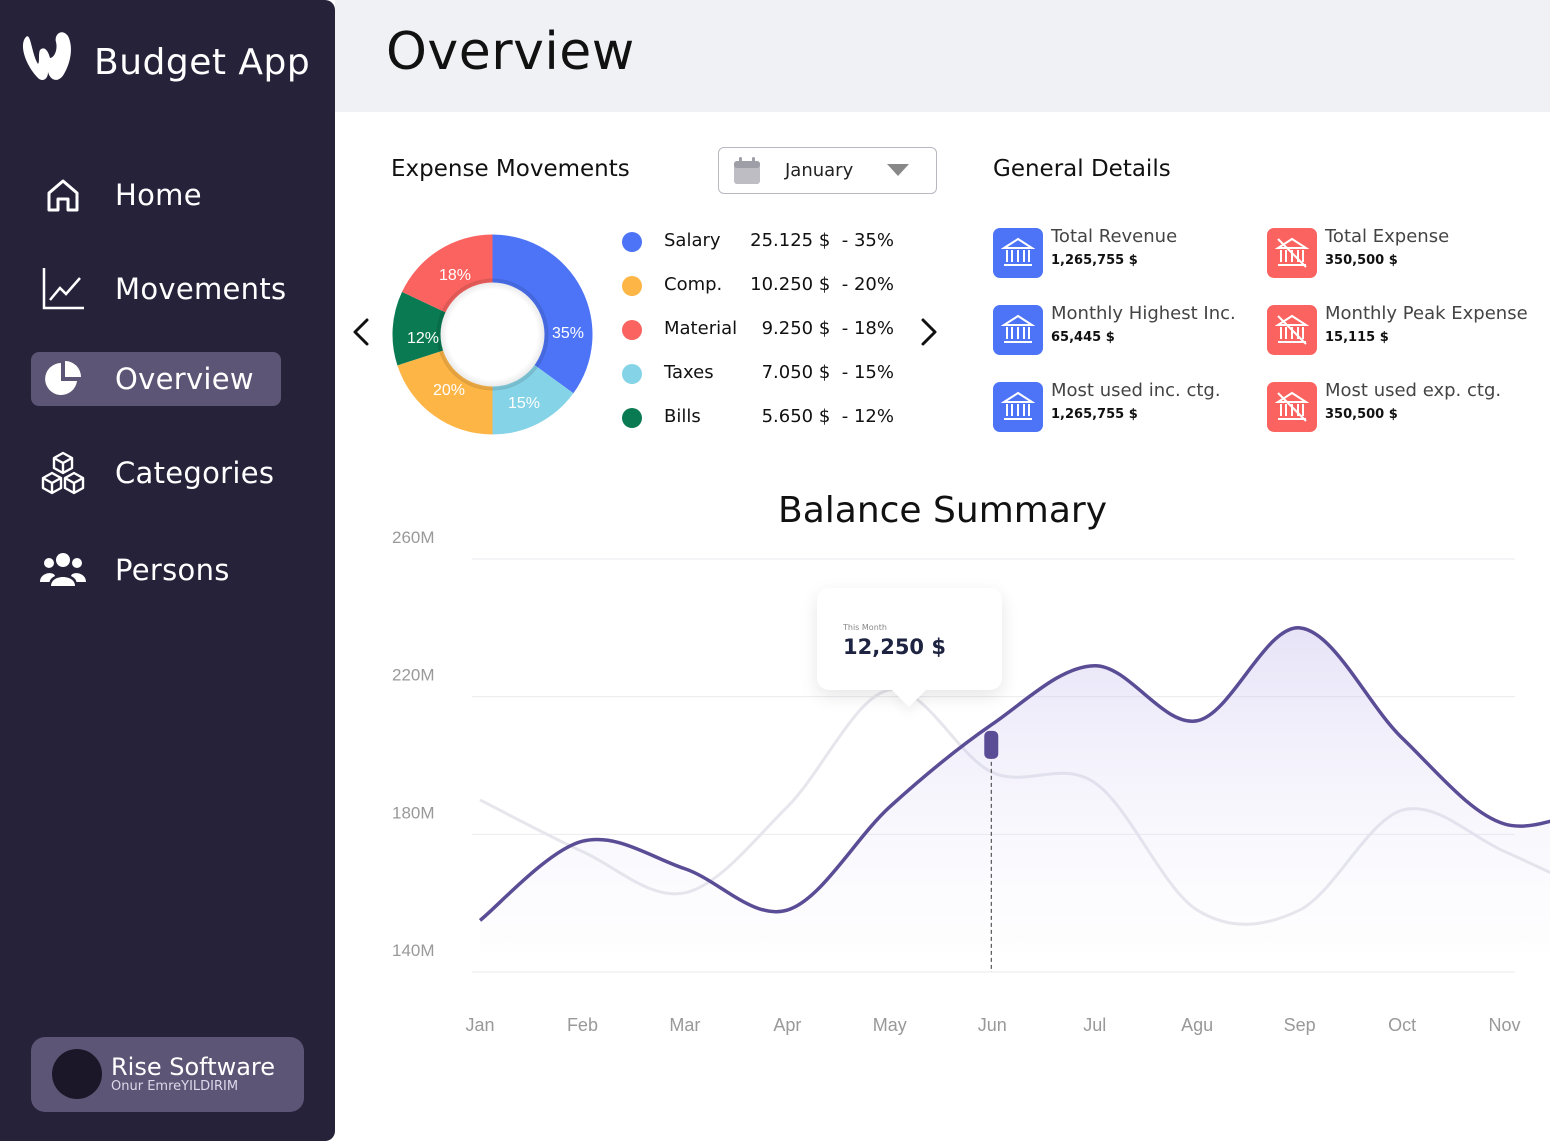  Describe the element at coordinates (787, 1025) in the screenshot. I see `x-tick-label: Apr` at that location.